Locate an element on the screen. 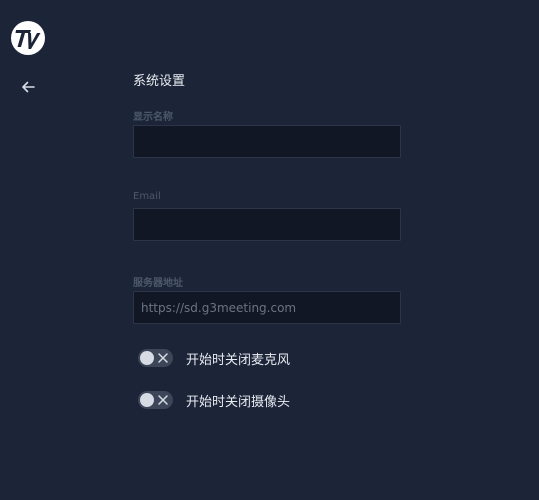 This screenshot has height=500, width=539. toggle-row-disable-camera: 开始时关闭摄像头 is located at coordinates (214, 400).